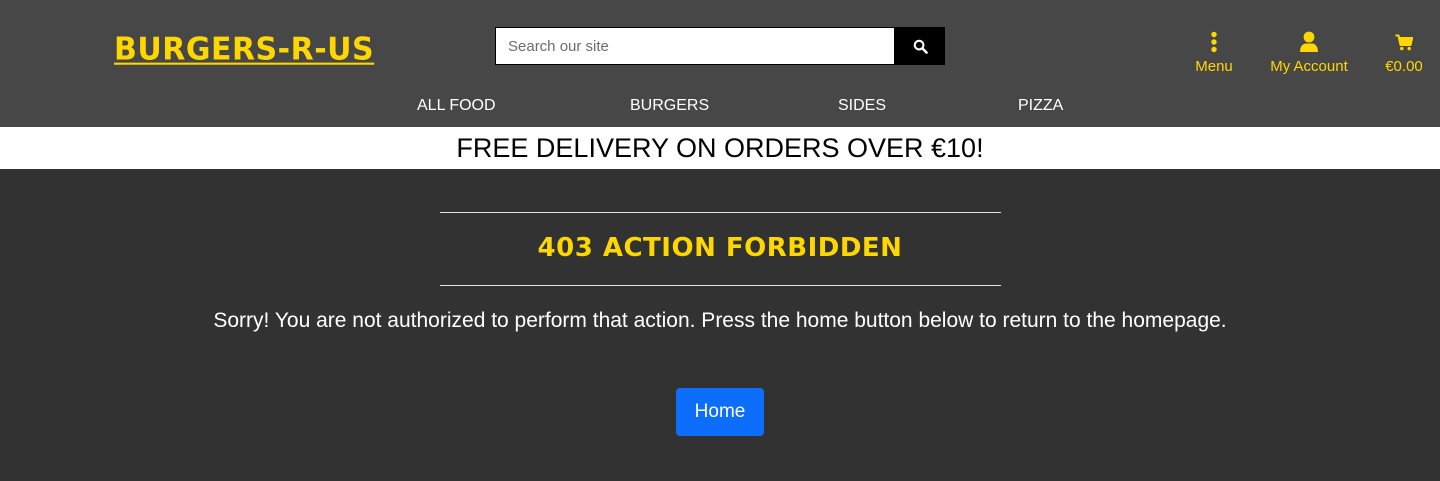 This screenshot has height=481, width=1440. I want to click on cart-link: €0.00, so click(1404, 53).